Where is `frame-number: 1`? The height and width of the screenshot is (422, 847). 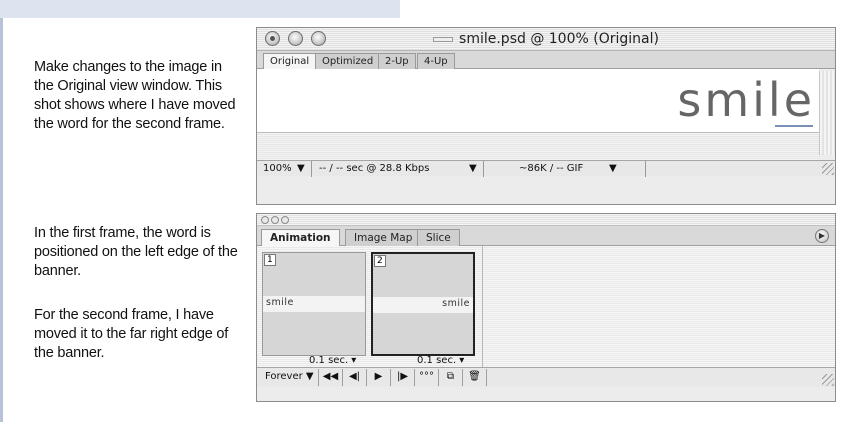
frame-number: 1 is located at coordinates (270, 260).